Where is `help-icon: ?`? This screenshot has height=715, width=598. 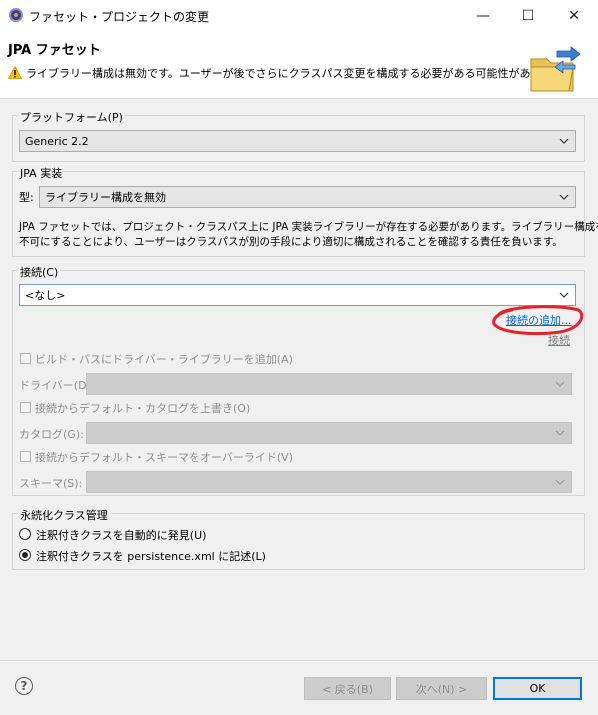
help-icon: ? is located at coordinates (24, 686).